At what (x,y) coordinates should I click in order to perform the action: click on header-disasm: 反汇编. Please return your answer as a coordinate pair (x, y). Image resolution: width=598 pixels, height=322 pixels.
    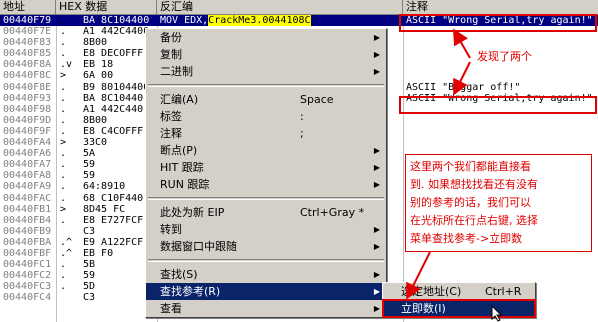
    Looking at the image, I should click on (280, 7).